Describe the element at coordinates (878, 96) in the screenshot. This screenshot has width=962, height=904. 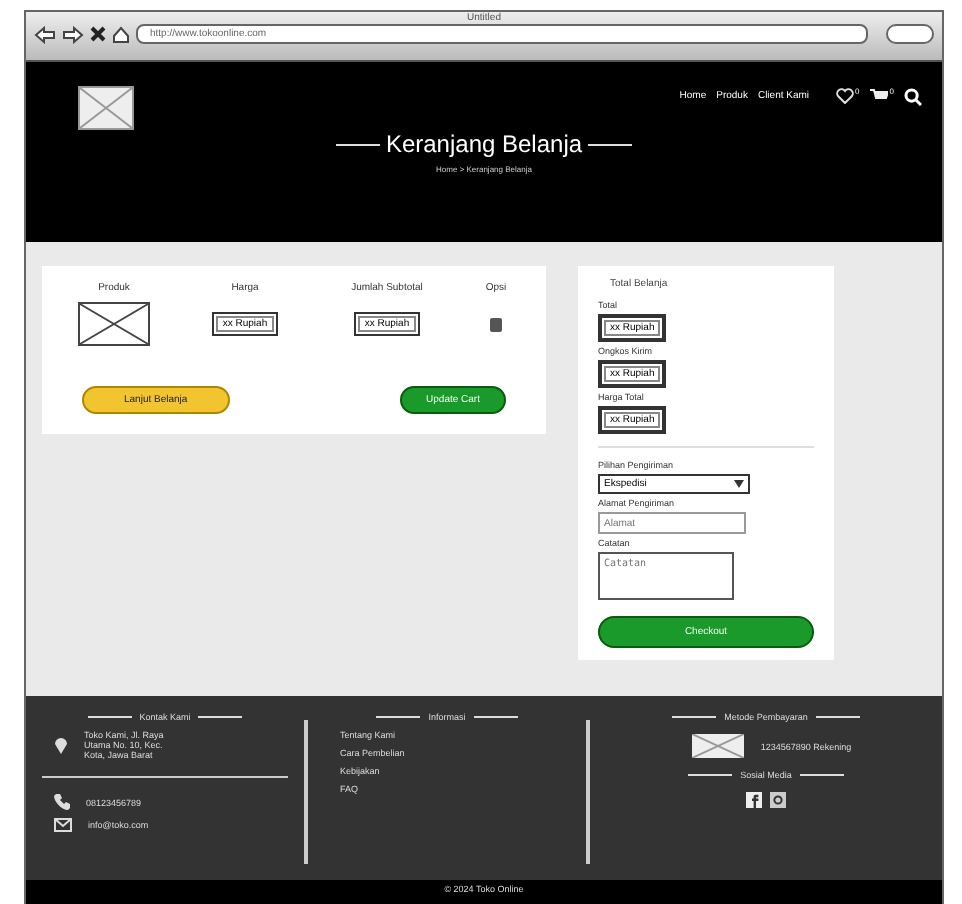
I see `cart-icon` at that location.